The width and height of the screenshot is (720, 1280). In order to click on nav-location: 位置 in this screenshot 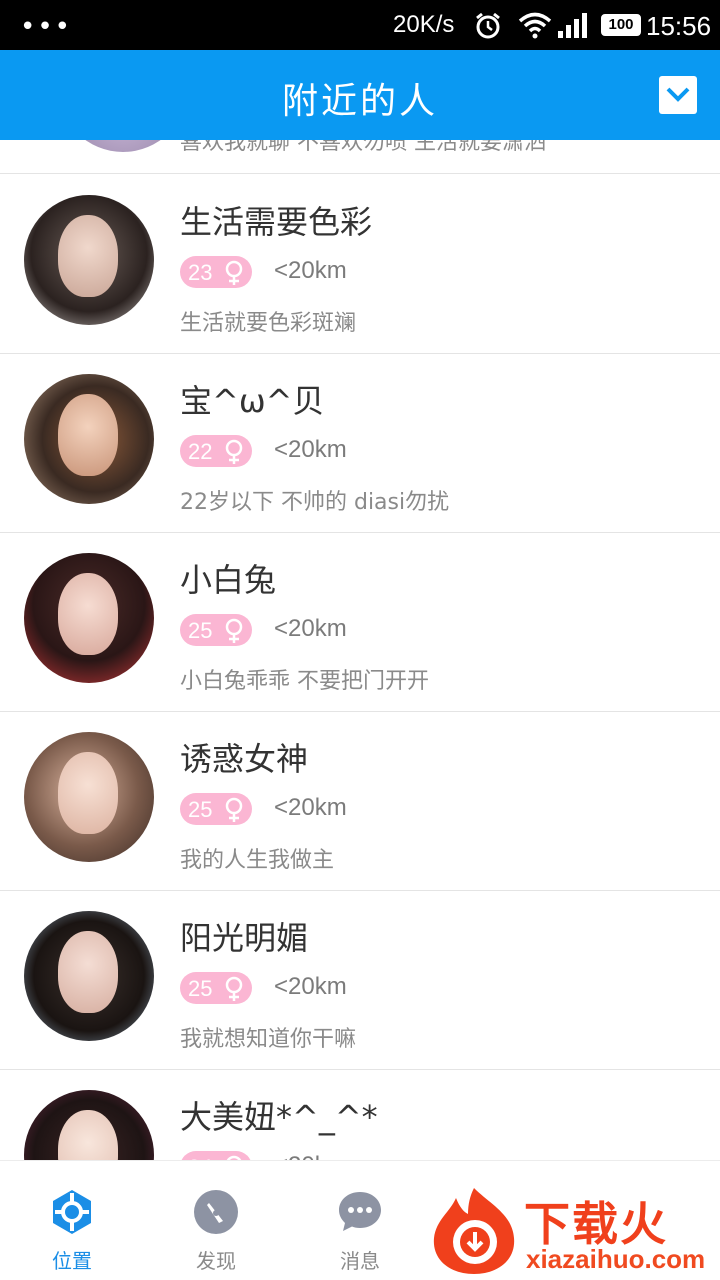, I will do `click(72, 1220)`.